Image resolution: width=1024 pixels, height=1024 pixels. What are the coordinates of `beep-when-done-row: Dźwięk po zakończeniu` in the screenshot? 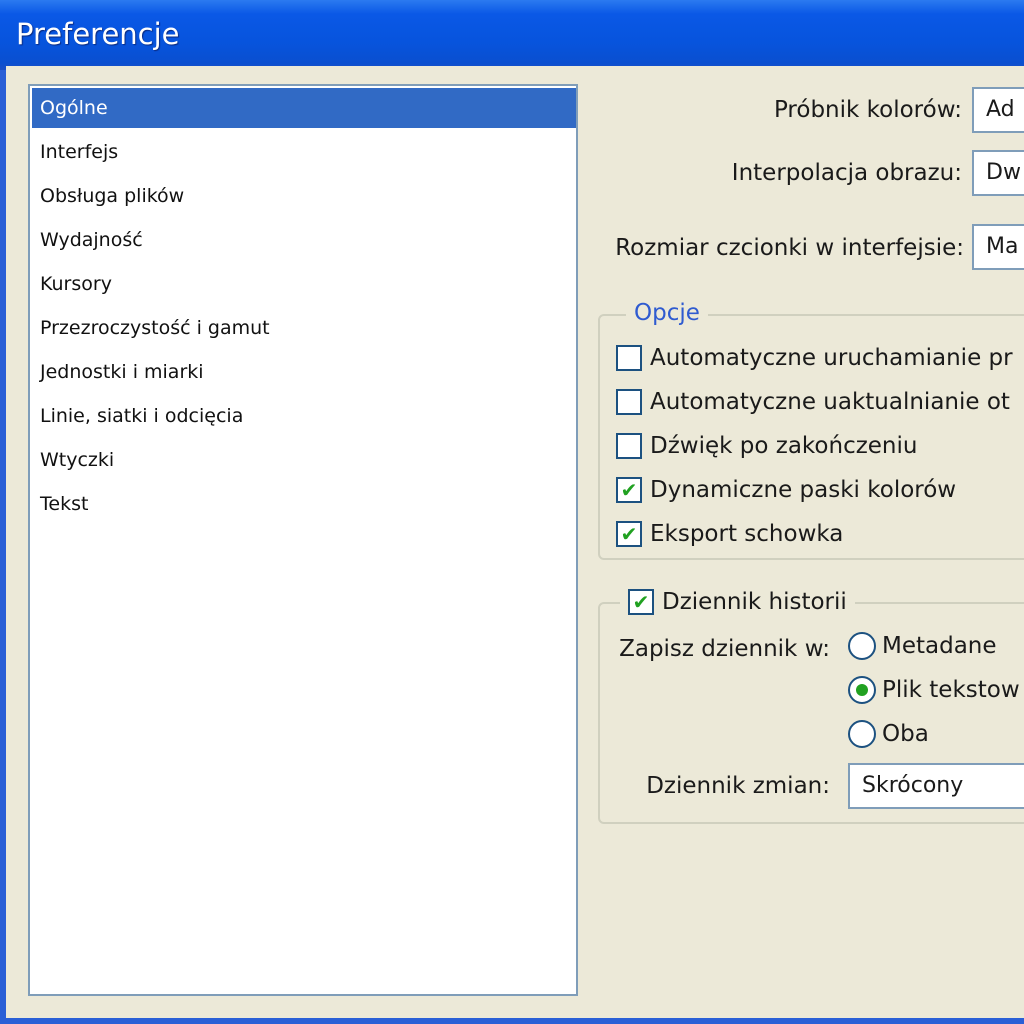 It's located at (766, 446).